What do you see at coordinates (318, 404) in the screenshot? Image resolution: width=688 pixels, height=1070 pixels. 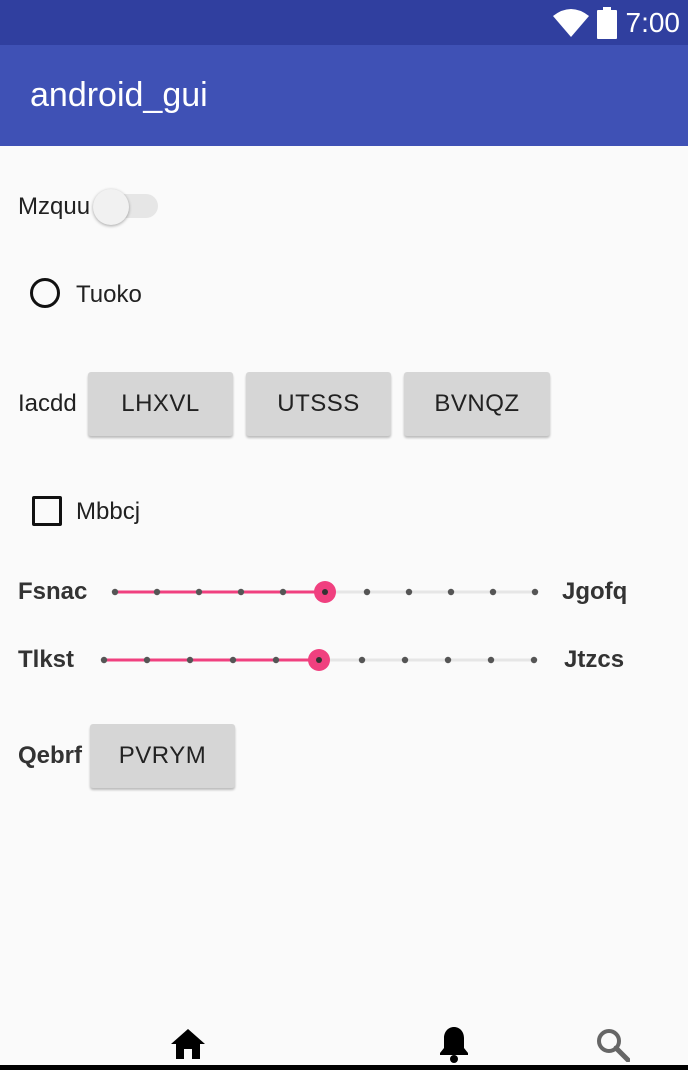 I see `utsss-button: UTSSS` at bounding box center [318, 404].